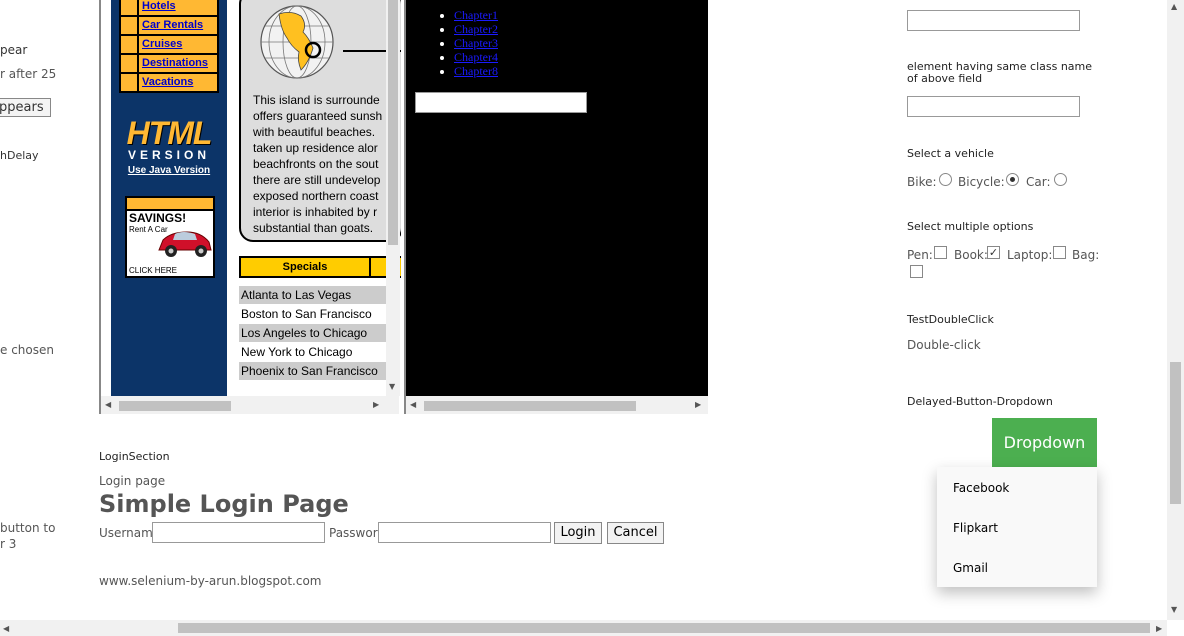 This screenshot has width=1184, height=636. Describe the element at coordinates (971, 255) in the screenshot. I see `book-label: Book:` at that location.